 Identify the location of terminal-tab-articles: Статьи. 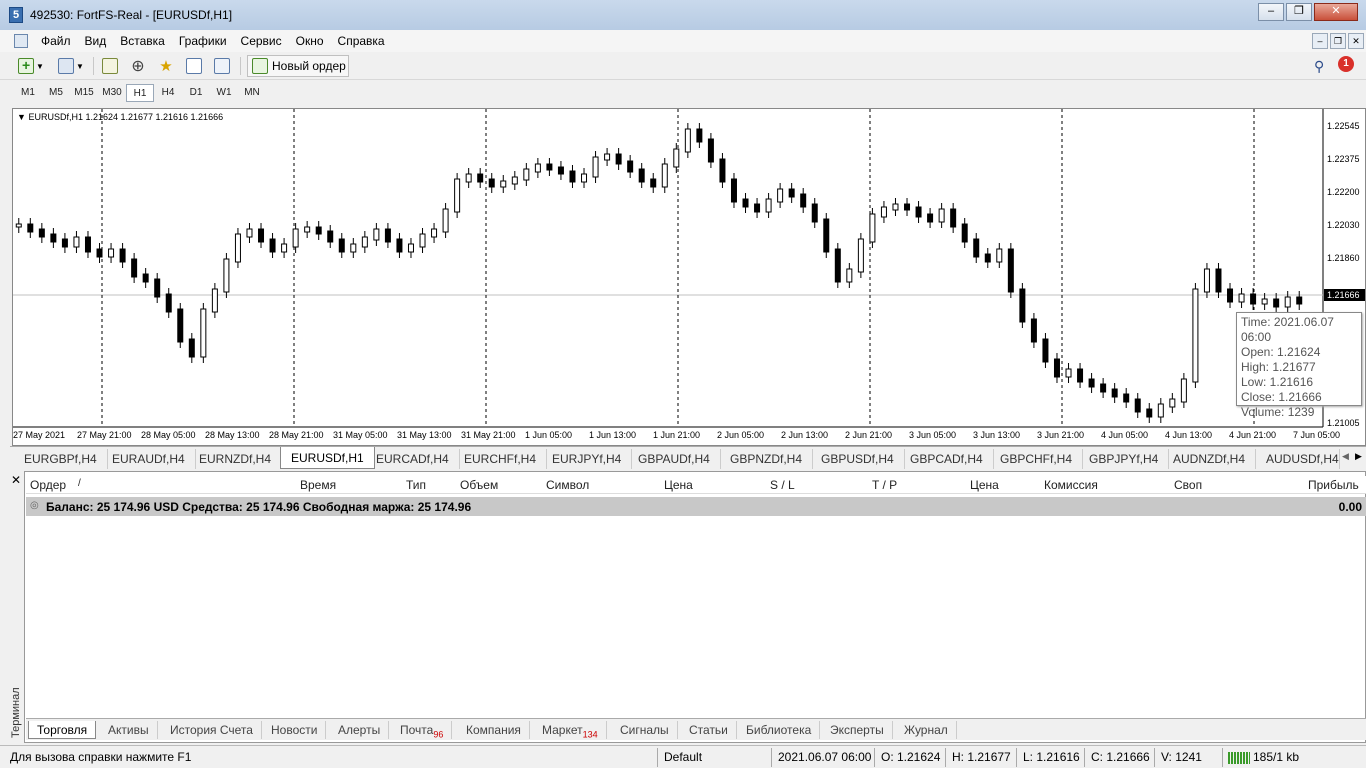
(709, 730).